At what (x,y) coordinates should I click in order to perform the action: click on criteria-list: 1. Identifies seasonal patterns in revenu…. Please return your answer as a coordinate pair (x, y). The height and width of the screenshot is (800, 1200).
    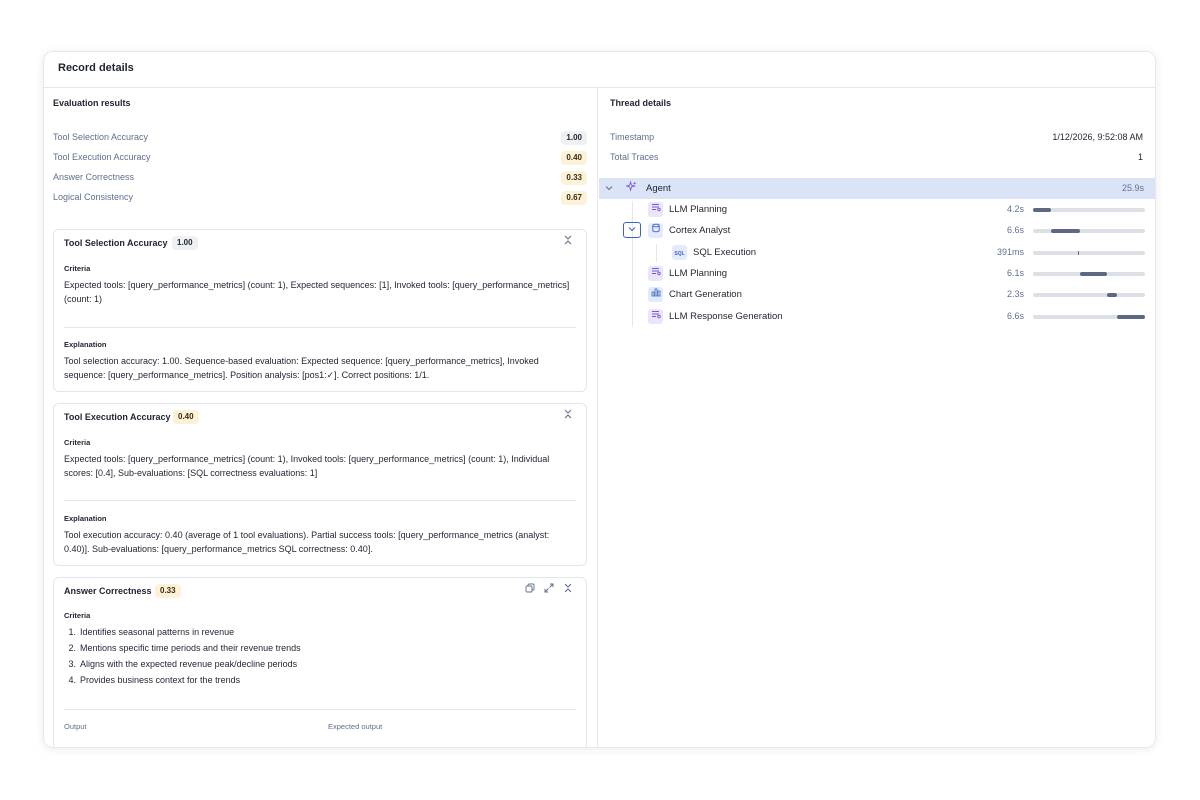
    Looking at the image, I should click on (182, 656).